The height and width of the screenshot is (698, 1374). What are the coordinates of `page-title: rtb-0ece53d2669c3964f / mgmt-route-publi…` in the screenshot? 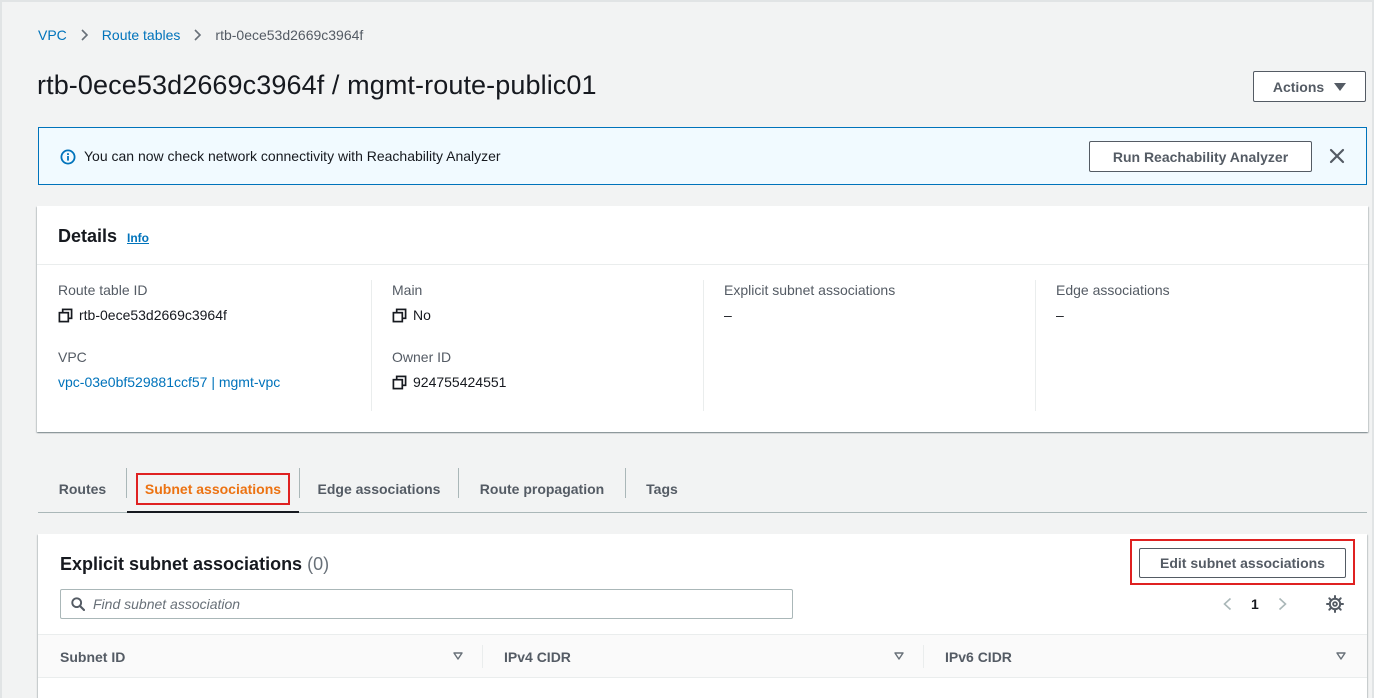 It's located at (317, 85).